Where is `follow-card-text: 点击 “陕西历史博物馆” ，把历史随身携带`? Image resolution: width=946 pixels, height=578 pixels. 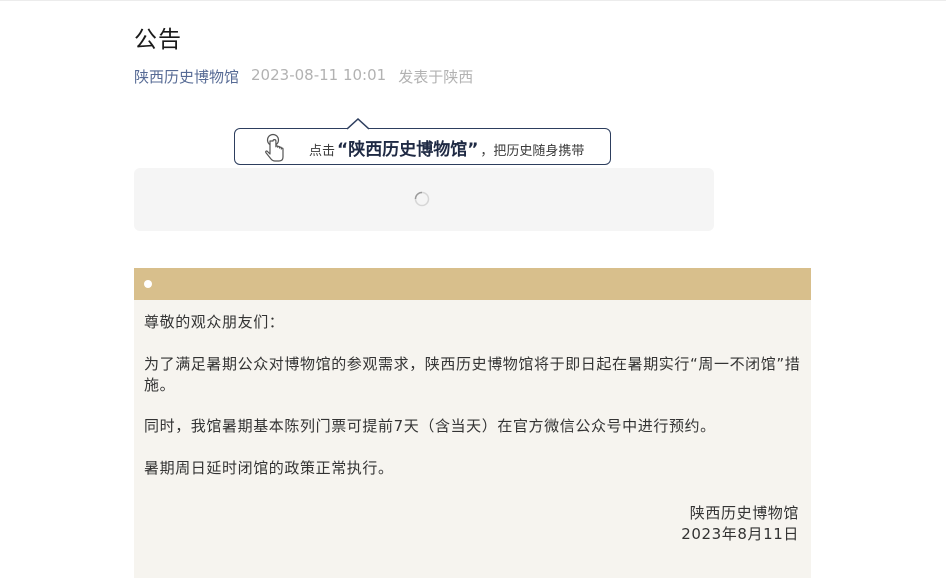
follow-card-text: 点击 “陕西历史博物馆” ，把历史随身携带 is located at coordinates (446, 147).